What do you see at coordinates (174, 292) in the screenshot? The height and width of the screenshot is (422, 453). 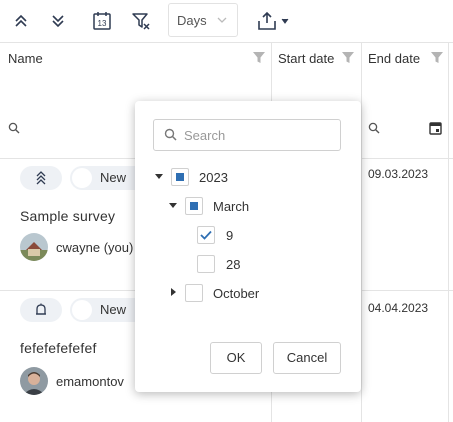 I see `caret-right-icon` at bounding box center [174, 292].